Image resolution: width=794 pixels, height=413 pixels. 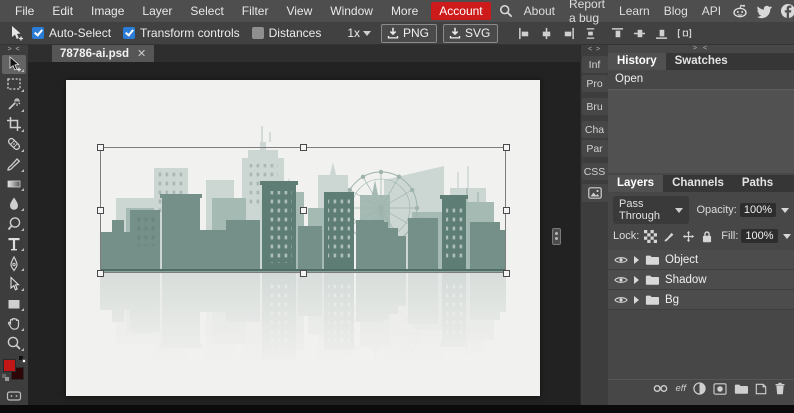 What do you see at coordinates (71, 33) in the screenshot?
I see `auto-select-option: Auto-Select` at bounding box center [71, 33].